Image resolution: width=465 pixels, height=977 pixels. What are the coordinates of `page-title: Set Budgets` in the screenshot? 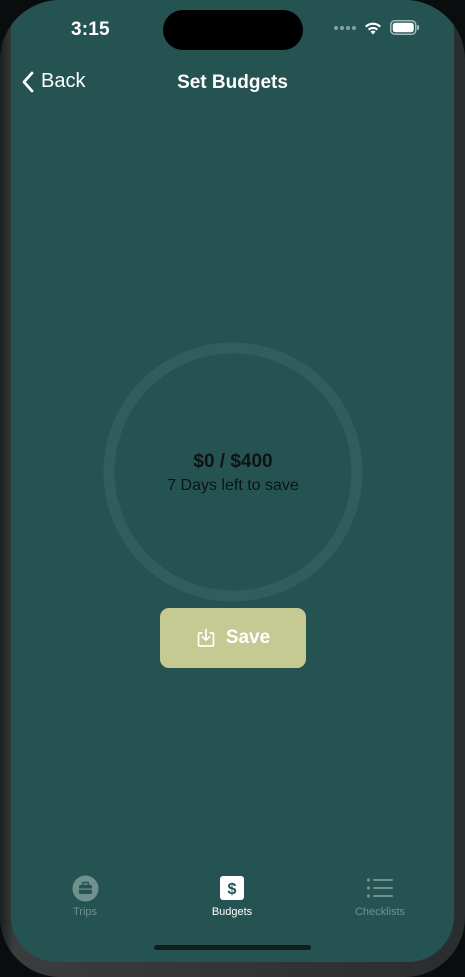 It's located at (232, 82).